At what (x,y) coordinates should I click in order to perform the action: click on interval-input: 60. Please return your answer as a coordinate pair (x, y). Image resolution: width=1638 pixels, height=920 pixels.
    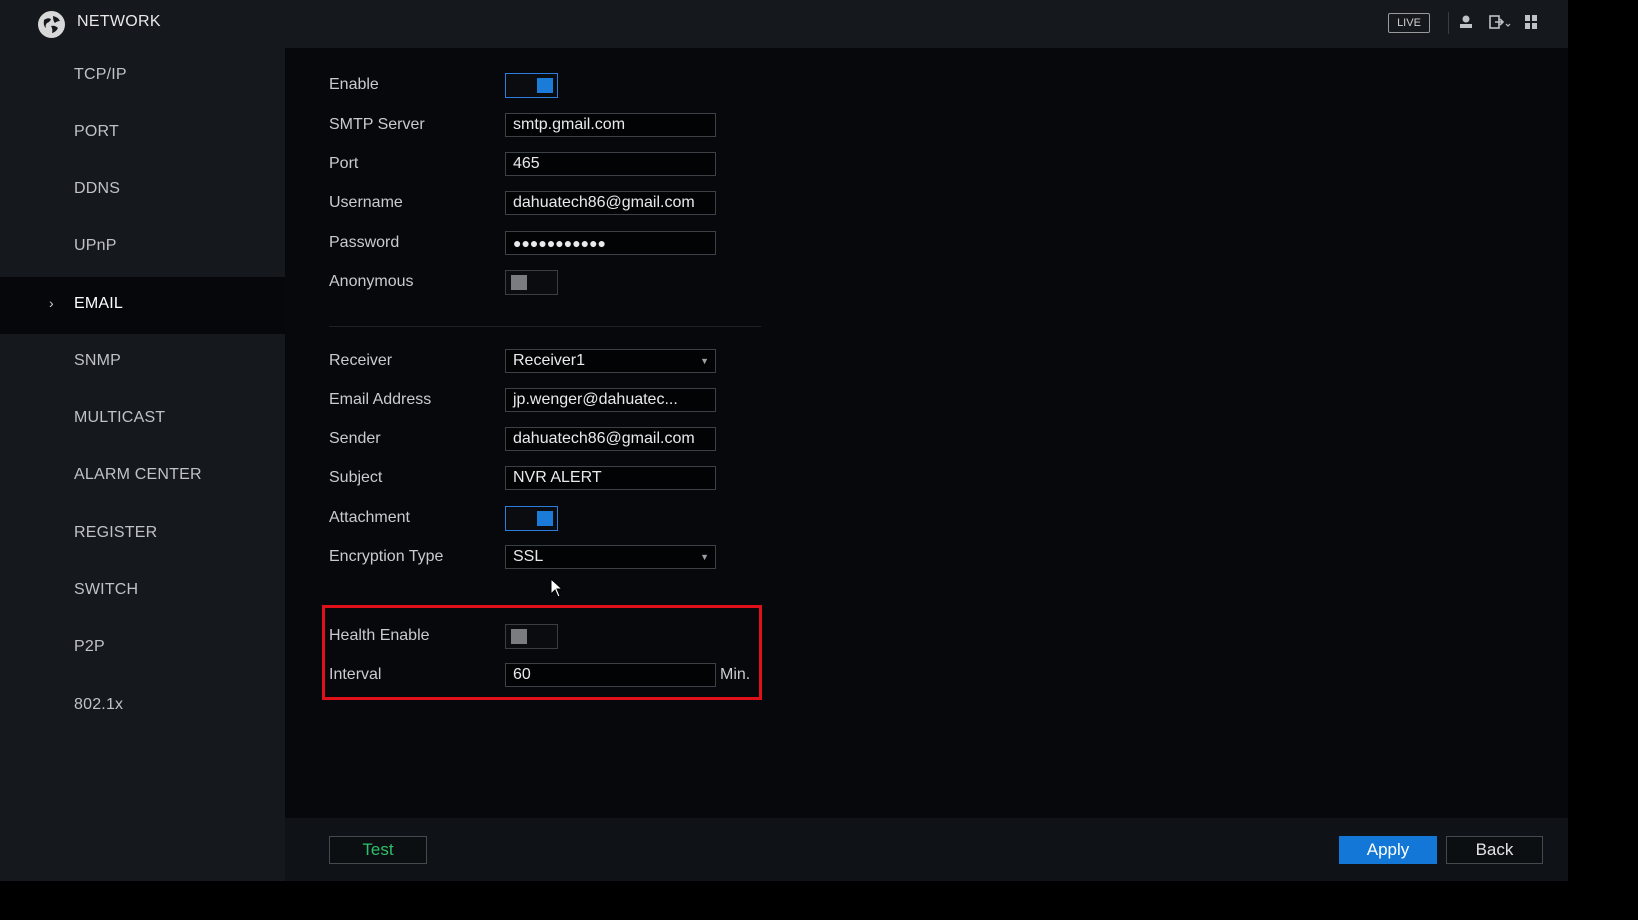
    Looking at the image, I should click on (610, 675).